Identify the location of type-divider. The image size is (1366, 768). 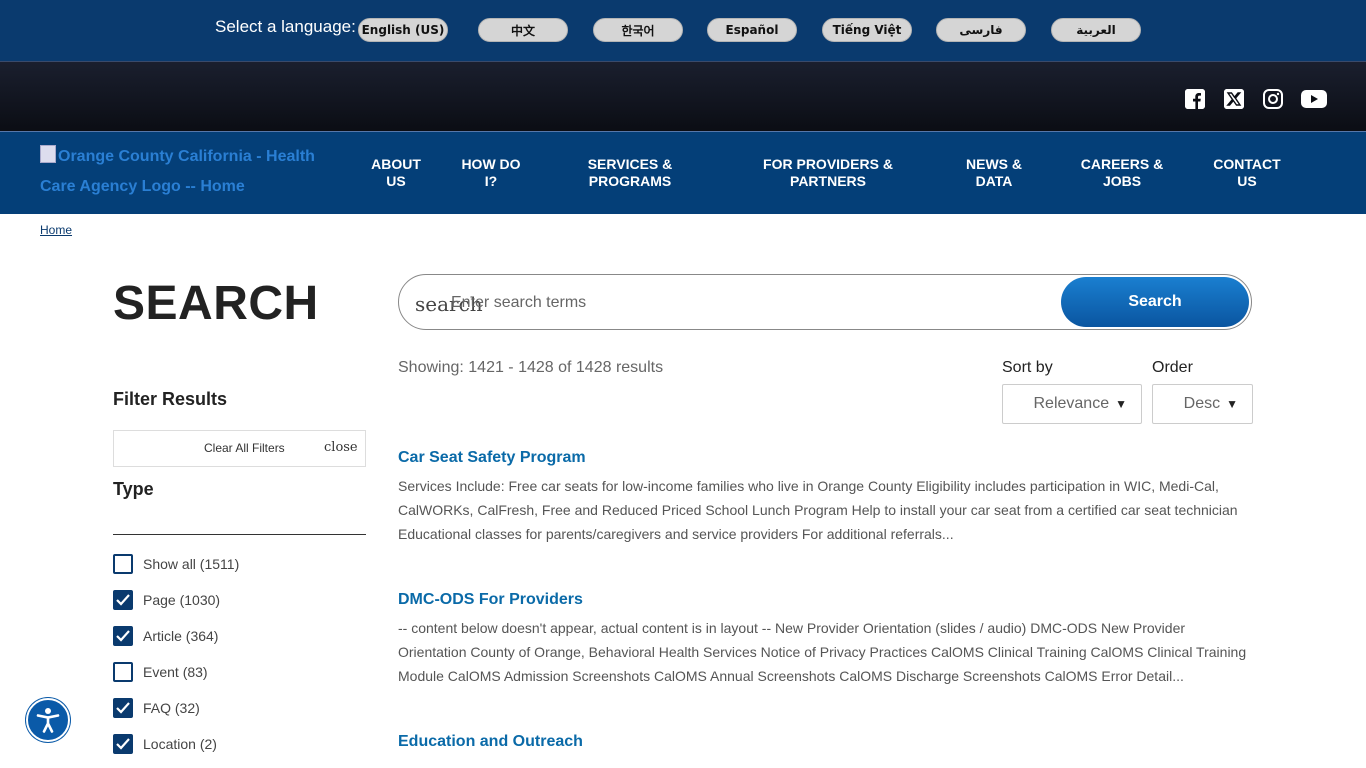
(239, 534).